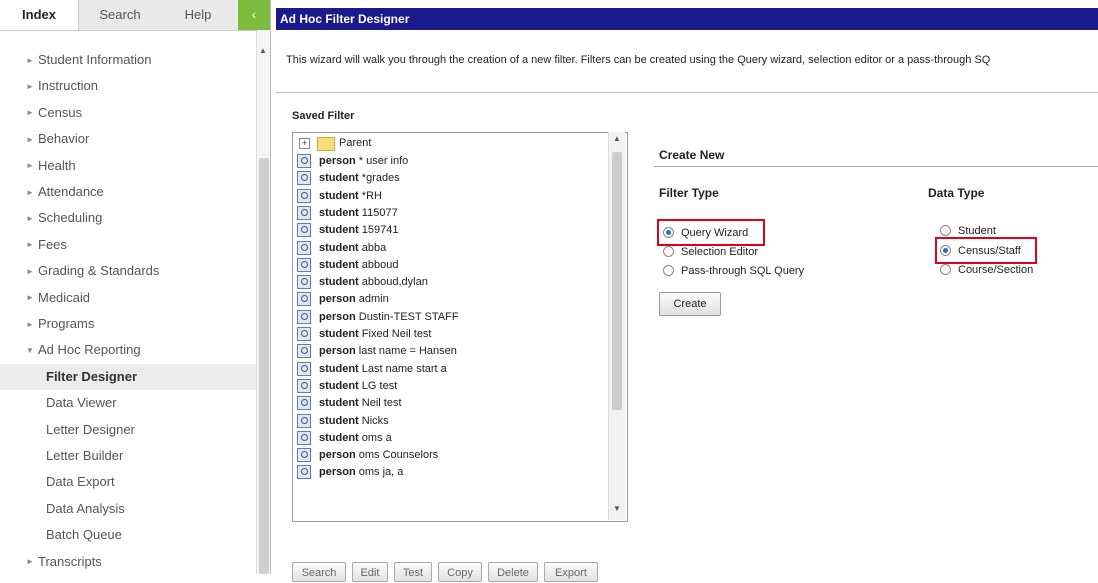 This screenshot has height=583, width=1098. What do you see at coordinates (128, 218) in the screenshot?
I see `nav-item-scheduling: ► Scheduling` at bounding box center [128, 218].